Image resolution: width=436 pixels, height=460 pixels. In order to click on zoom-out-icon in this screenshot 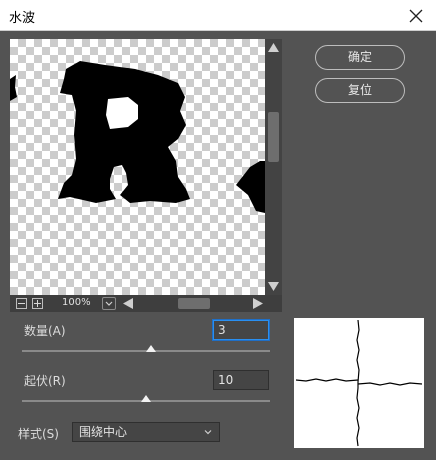, I will do `click(21, 303)`.